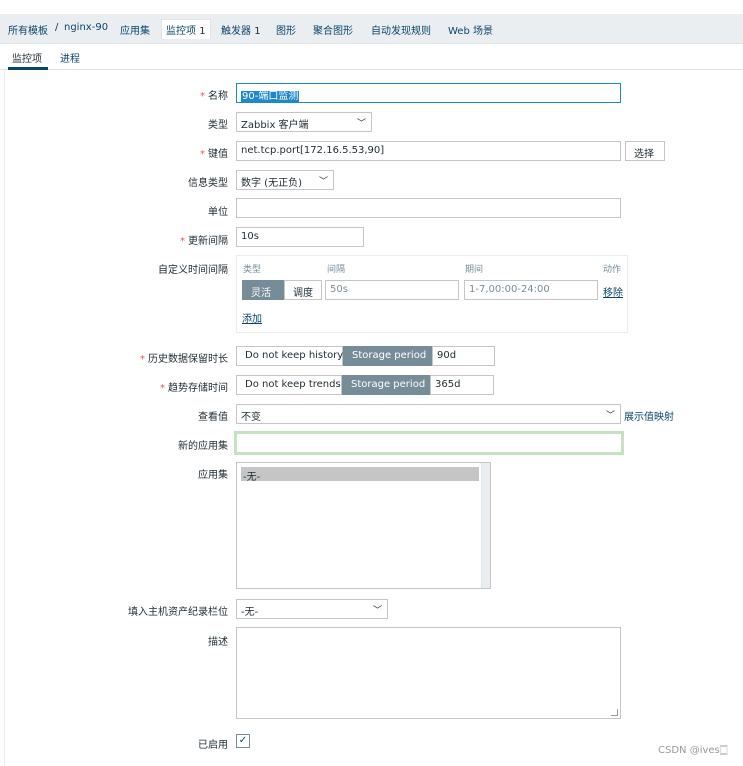 The height and width of the screenshot is (766, 743). I want to click on list-item: -无-, so click(360, 475).